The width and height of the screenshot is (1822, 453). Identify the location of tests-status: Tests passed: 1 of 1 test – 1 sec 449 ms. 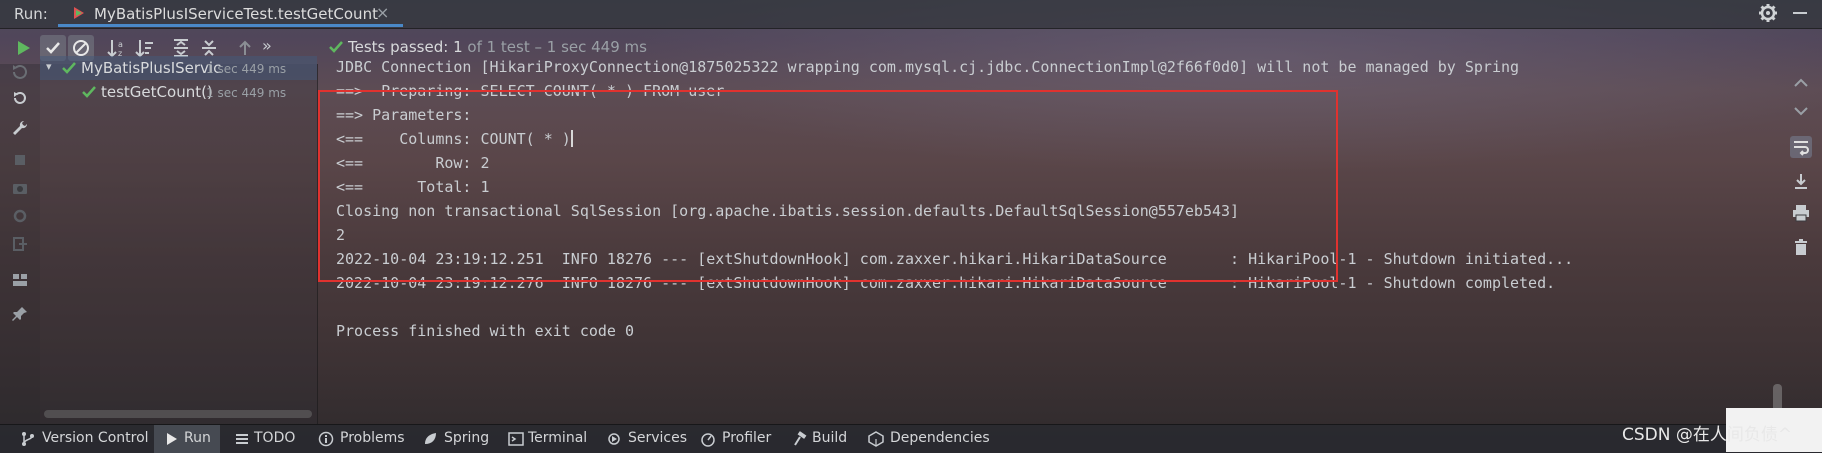
(497, 47).